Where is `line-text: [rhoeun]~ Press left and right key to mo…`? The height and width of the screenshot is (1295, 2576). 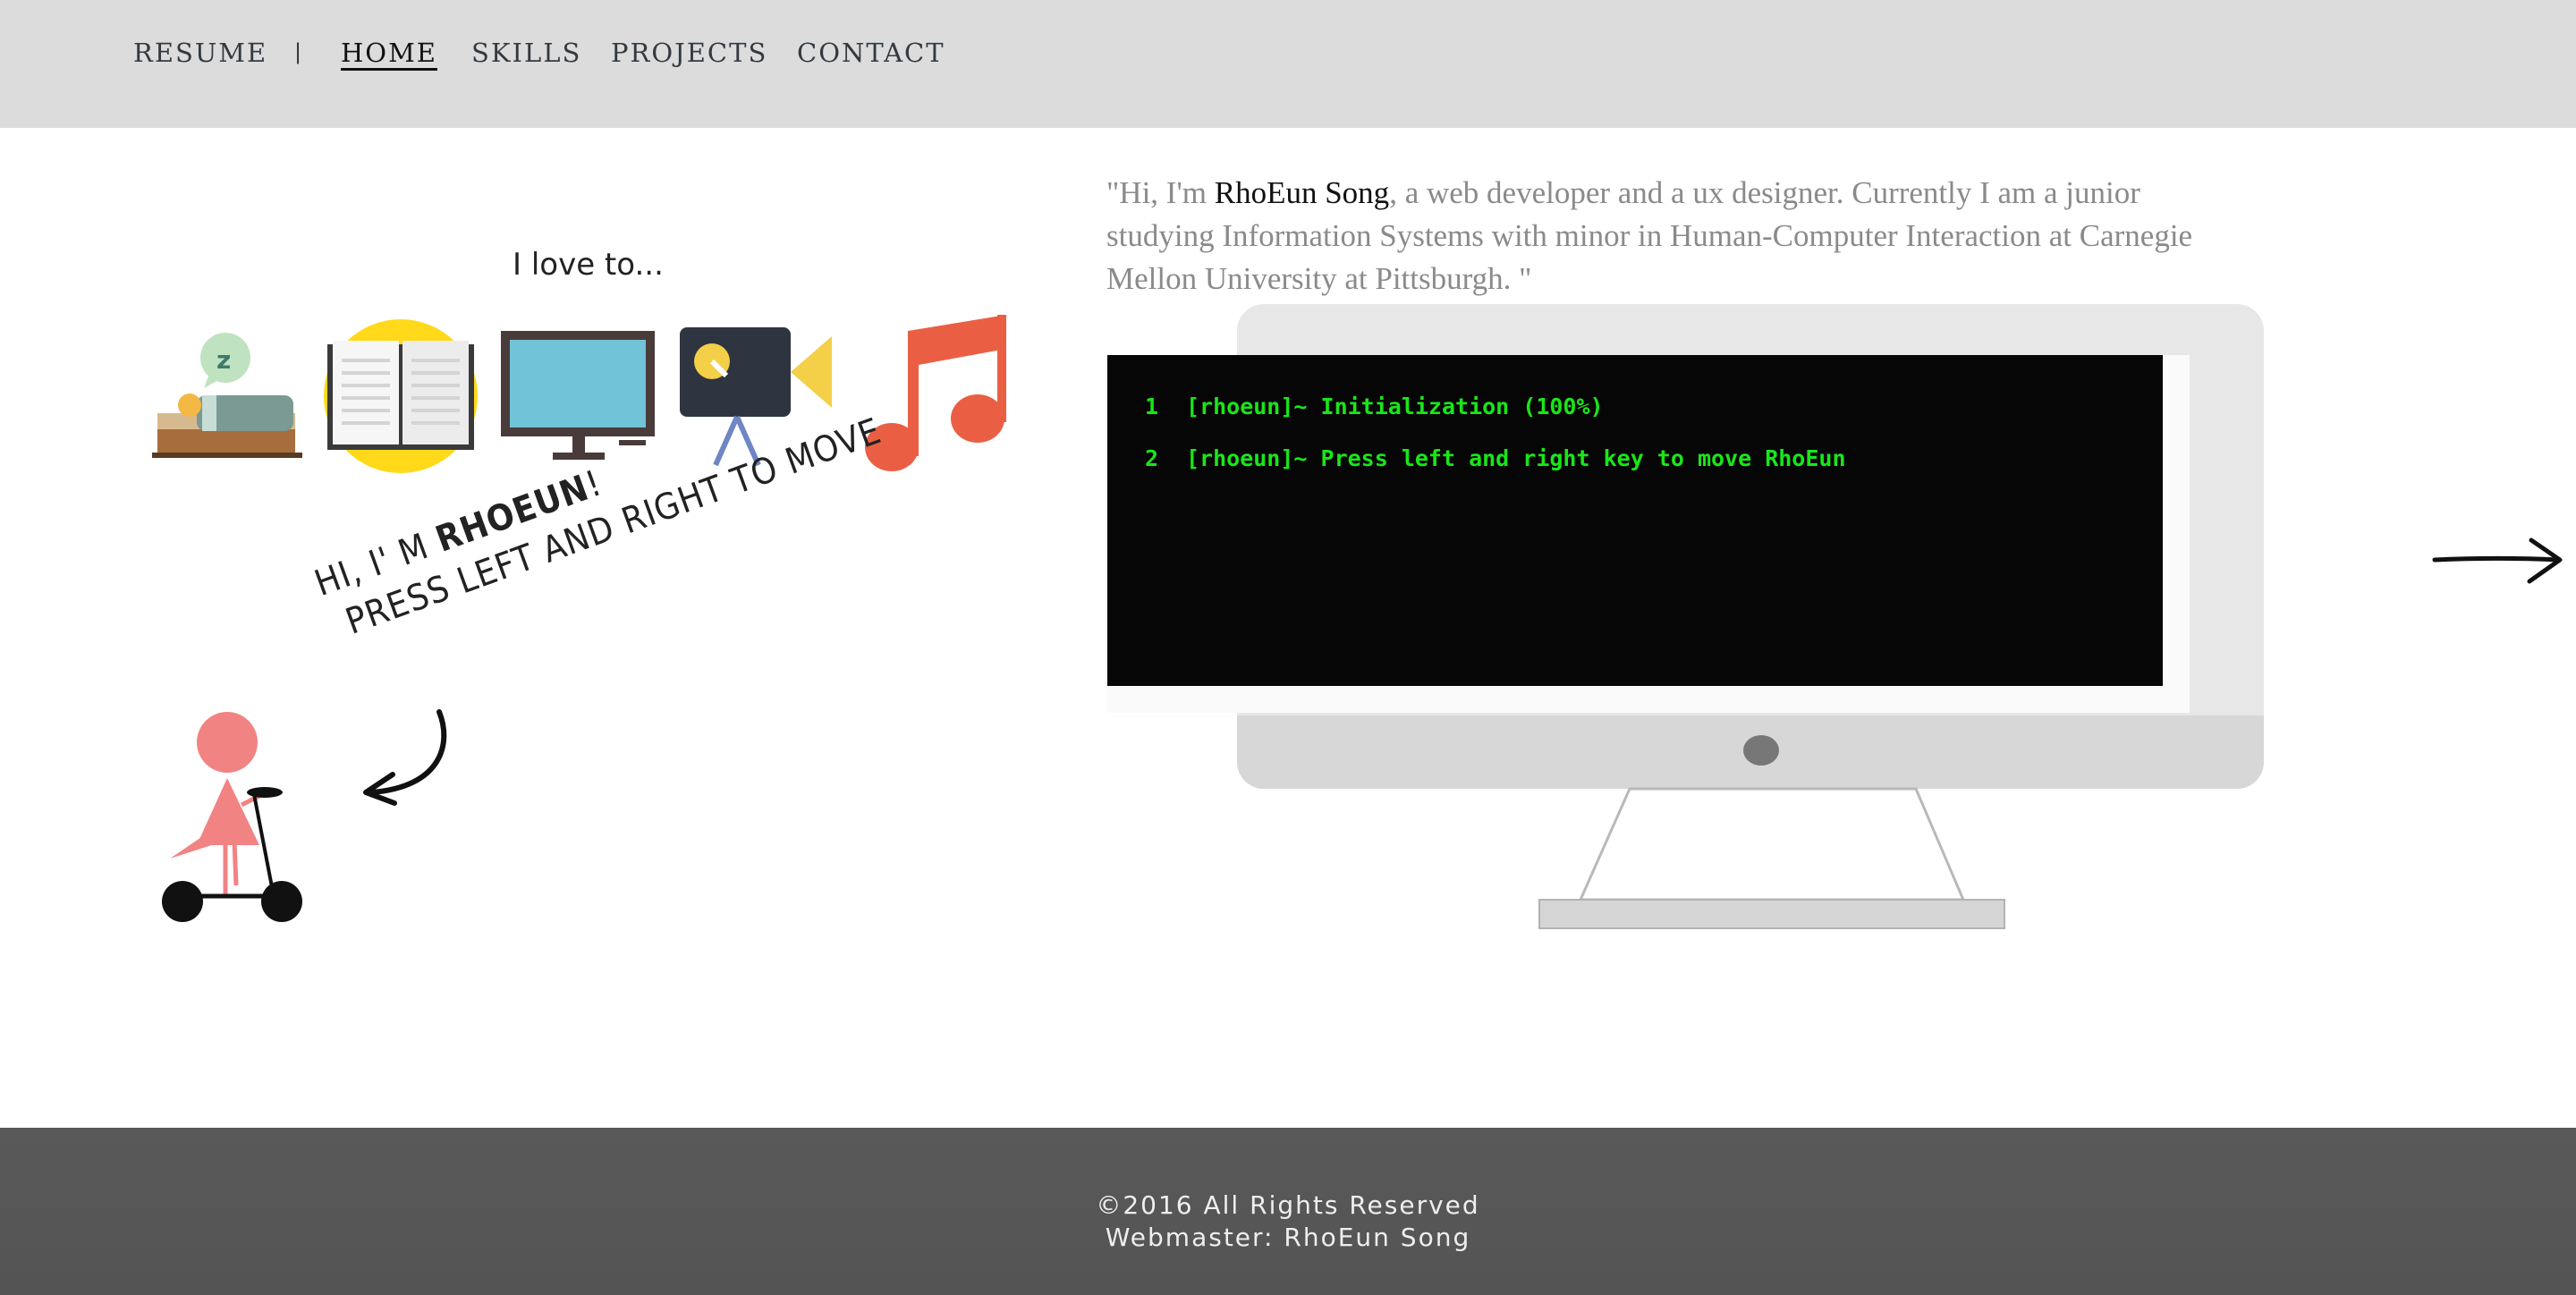
line-text: [rhoeun]~ Press left and right key to mo… is located at coordinates (1516, 458).